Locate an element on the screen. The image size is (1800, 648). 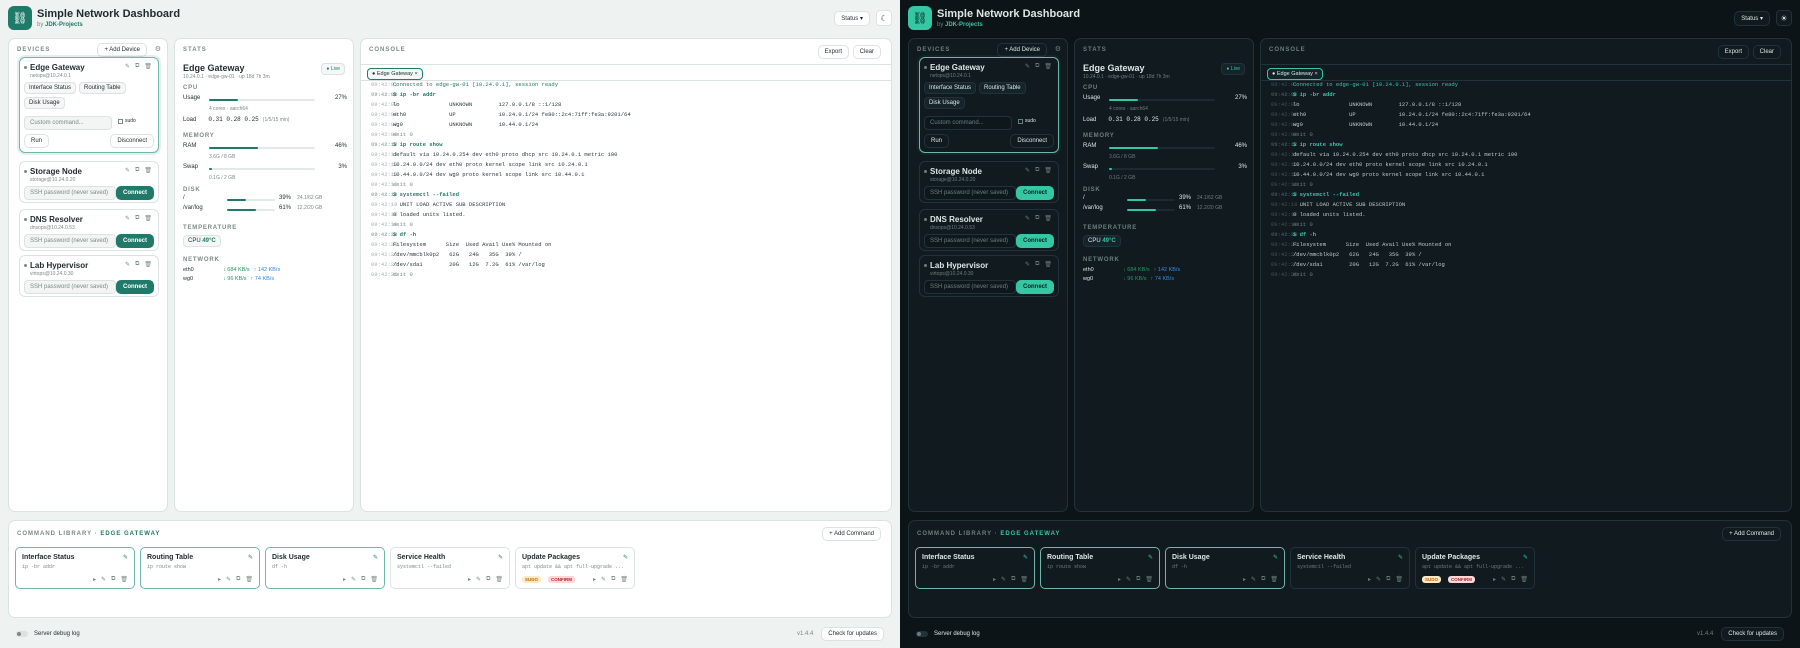
add-device-button: + Add Device is located at coordinates (122, 50).